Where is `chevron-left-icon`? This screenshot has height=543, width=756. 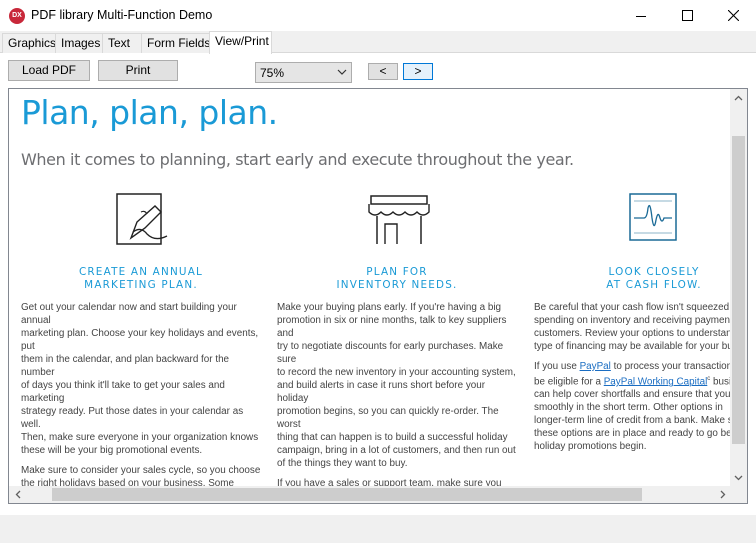
chevron-left-icon is located at coordinates (17, 494).